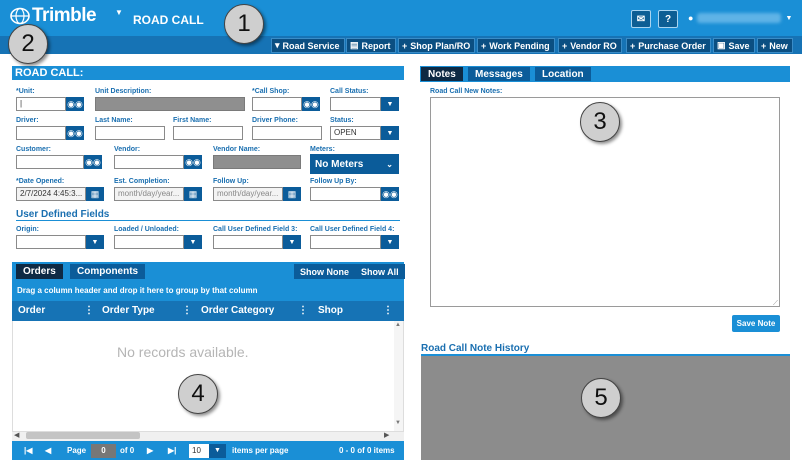  What do you see at coordinates (740, 18) in the screenshot?
I see `user-menu: ● ▼` at bounding box center [740, 18].